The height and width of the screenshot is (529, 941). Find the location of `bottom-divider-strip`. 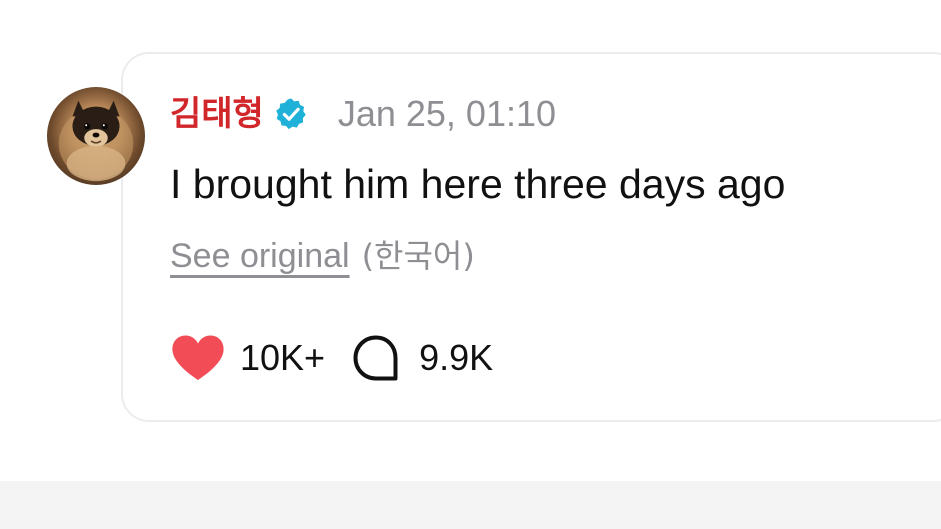

bottom-divider-strip is located at coordinates (470, 505).